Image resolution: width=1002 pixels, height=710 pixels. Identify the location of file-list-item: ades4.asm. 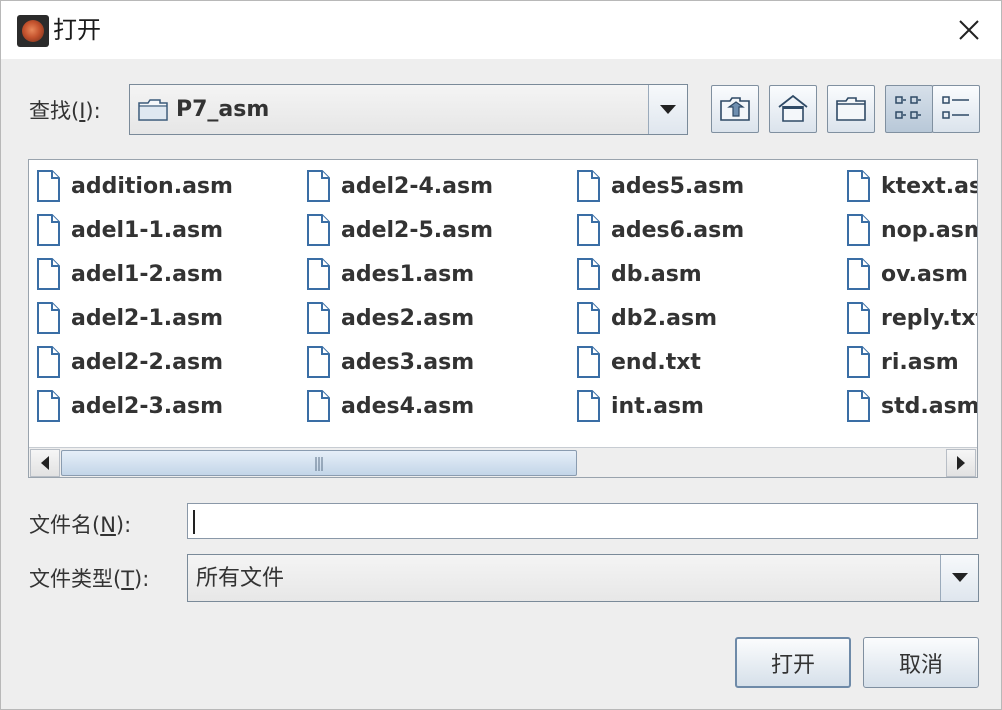
(386, 406).